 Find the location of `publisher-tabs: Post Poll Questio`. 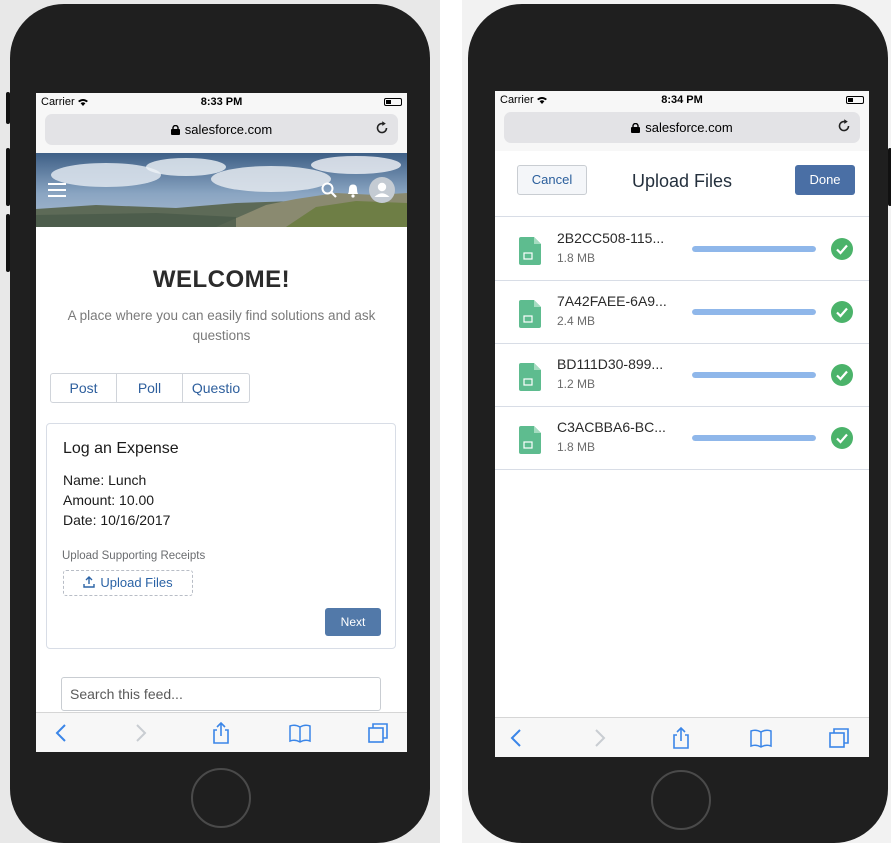

publisher-tabs: Post Poll Questio is located at coordinates (150, 388).